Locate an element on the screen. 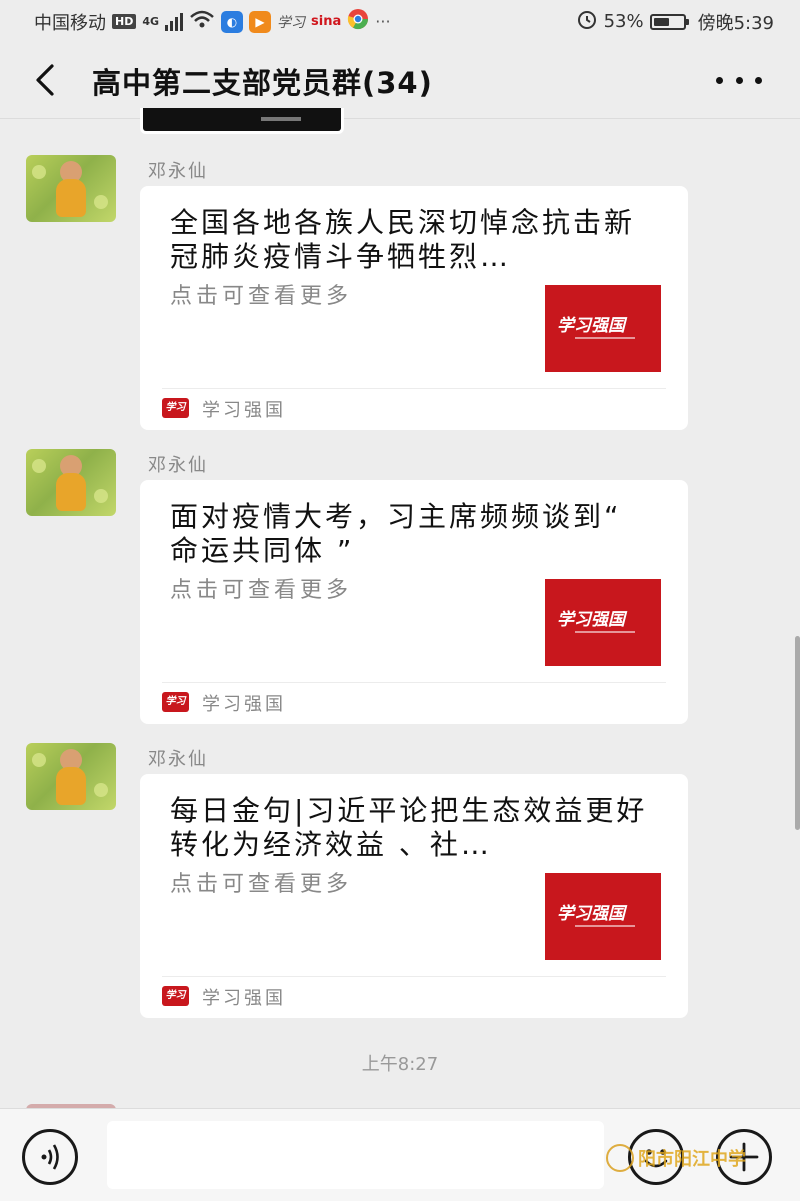 The image size is (800, 1201). back-button is located at coordinates (46, 80).